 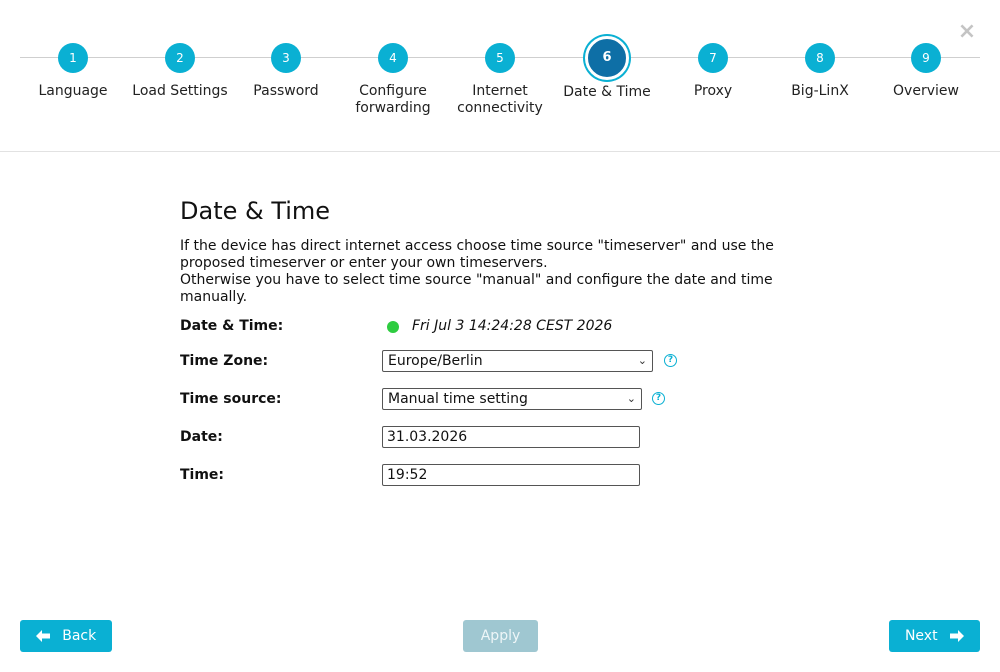 I want to click on step-number: 1, so click(x=73, y=58).